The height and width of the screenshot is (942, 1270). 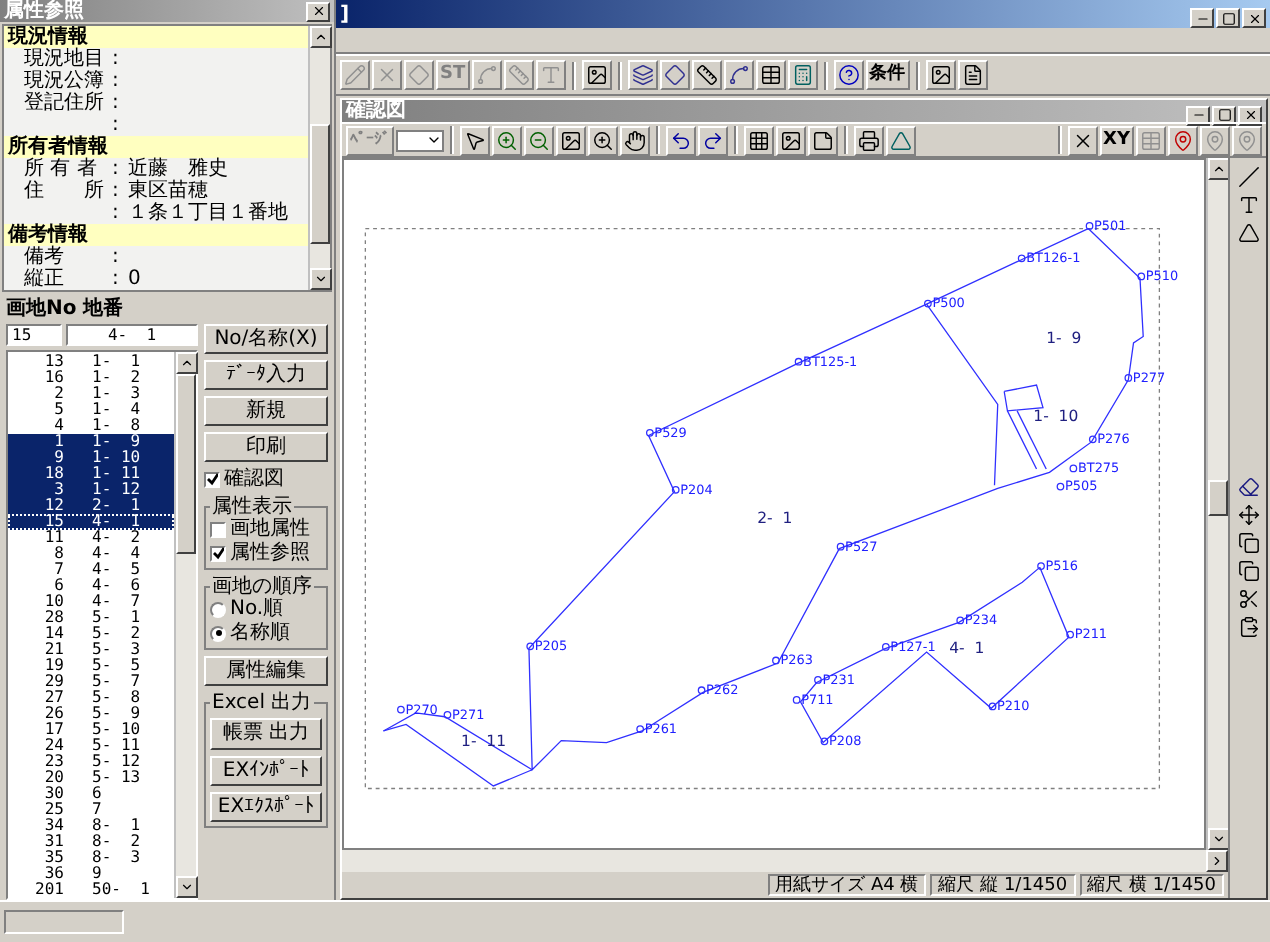 What do you see at coordinates (91, 698) in the screenshot?
I see `parcel-row: 27 5- 8` at bounding box center [91, 698].